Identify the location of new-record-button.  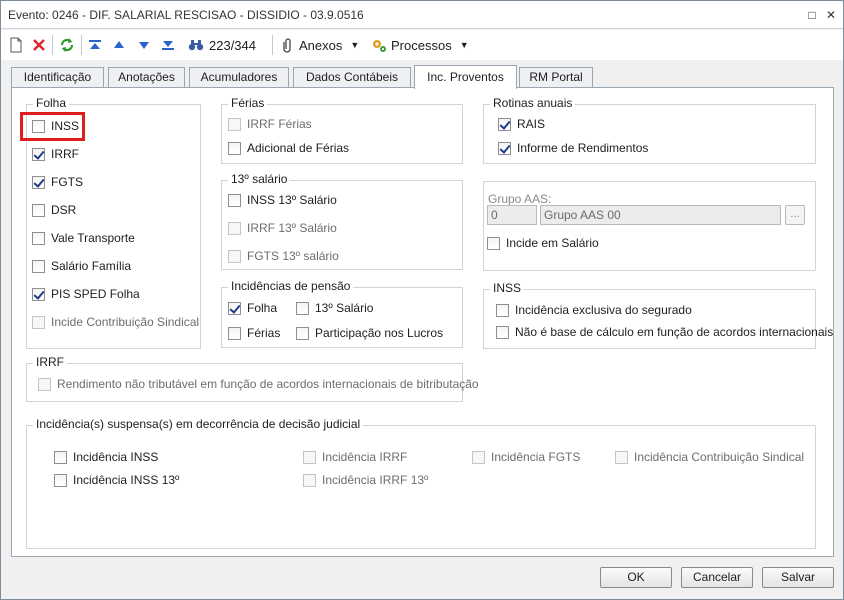
(16, 45).